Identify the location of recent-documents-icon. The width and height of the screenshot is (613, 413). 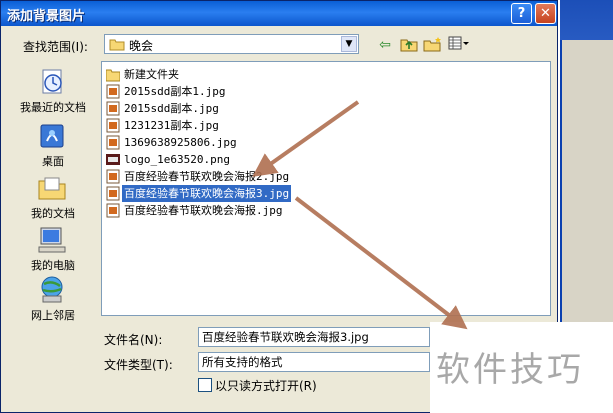
(52, 81).